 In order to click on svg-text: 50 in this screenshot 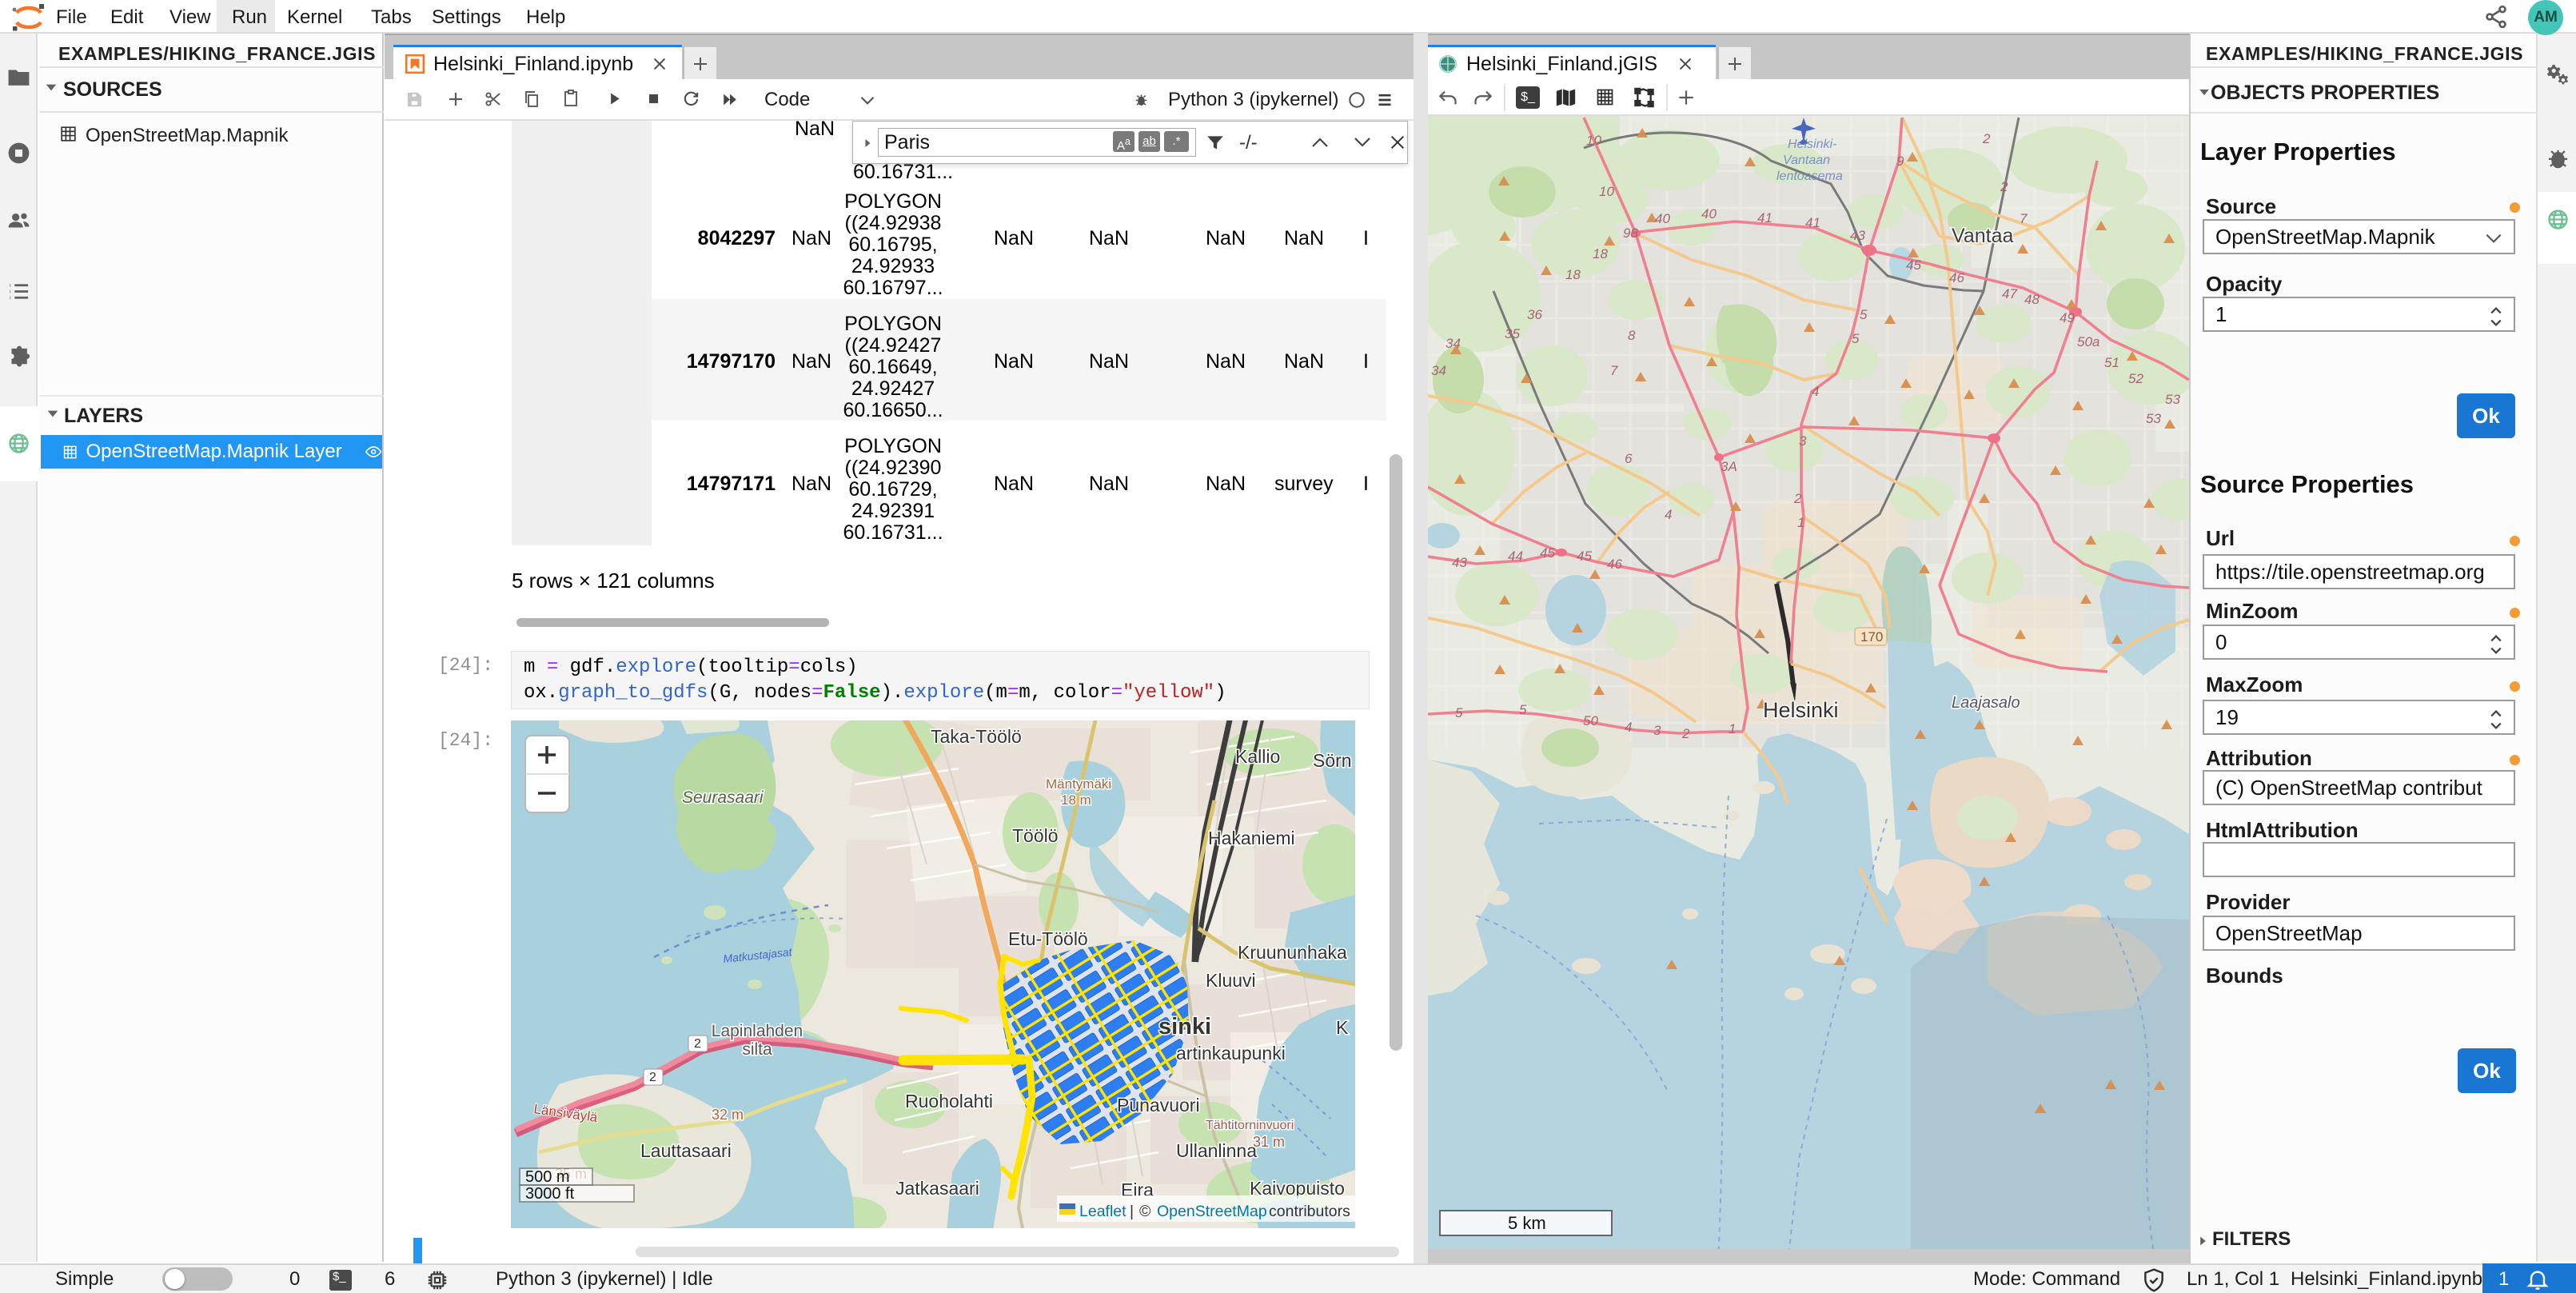, I will do `click(1590, 720)`.